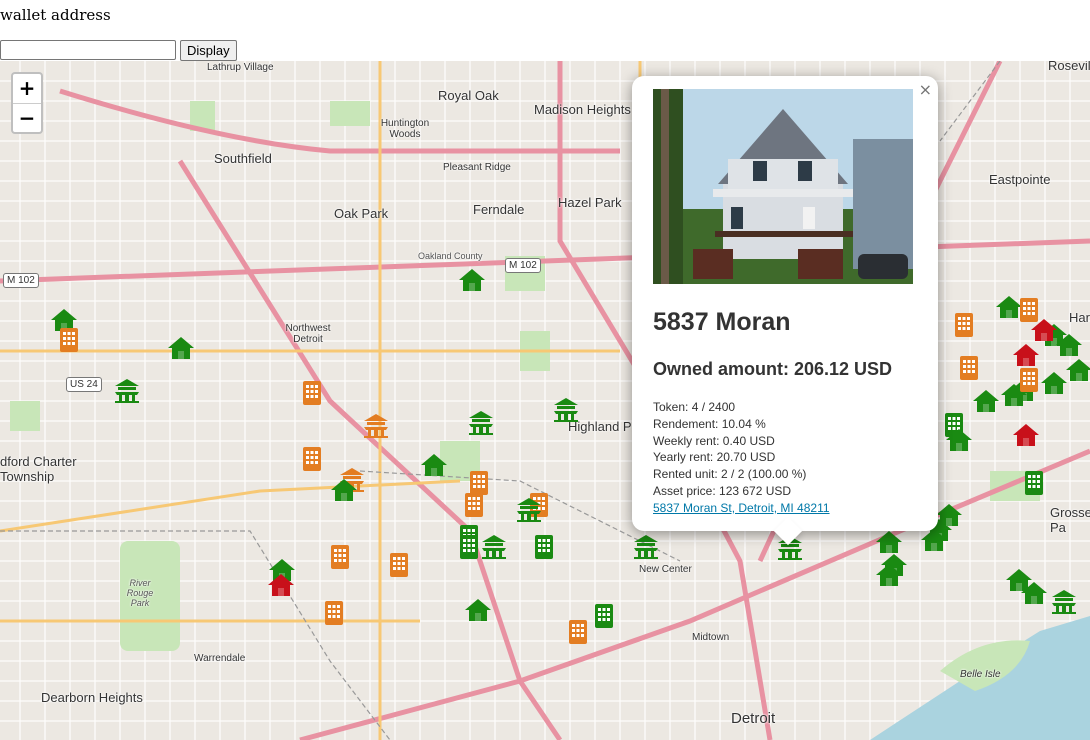 The image size is (1090, 740). I want to click on place-label: Dearborn Heights, so click(92, 697).